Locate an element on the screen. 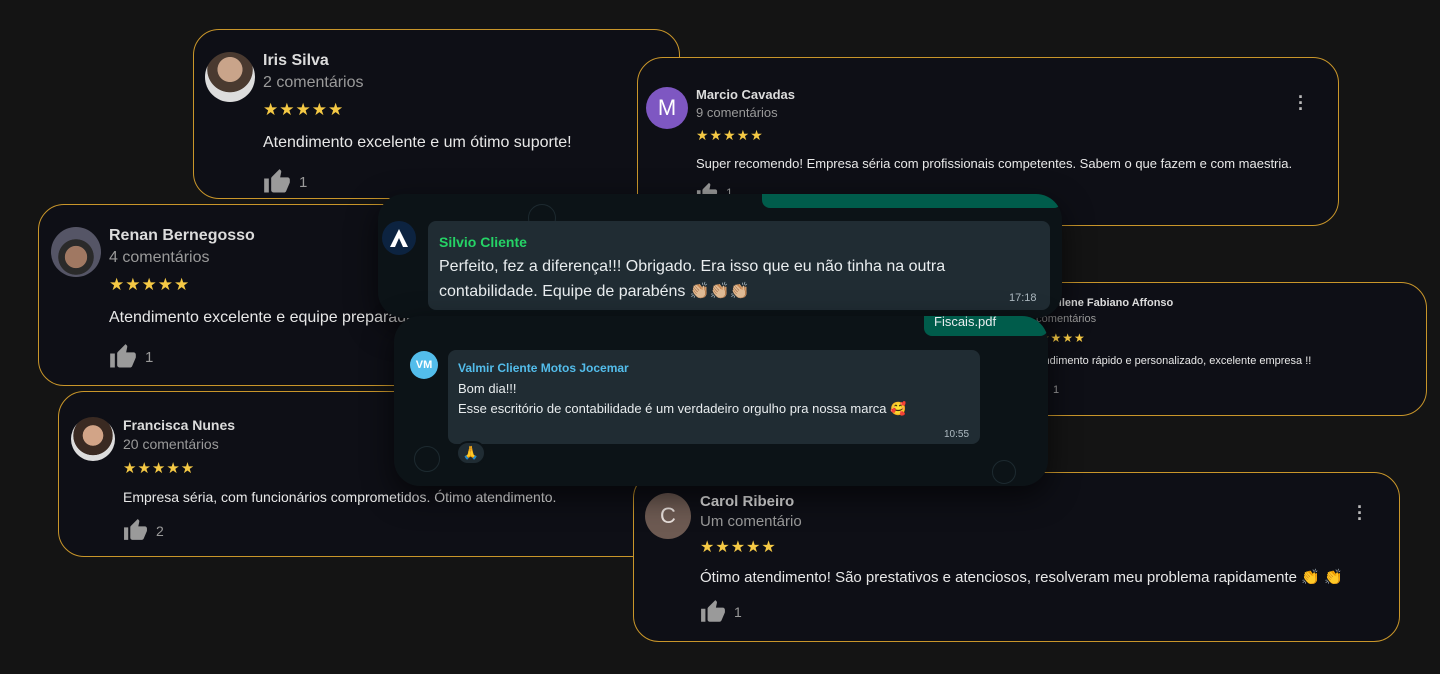 The height and width of the screenshot is (674, 1440). avatar-marcio: M is located at coordinates (667, 108).